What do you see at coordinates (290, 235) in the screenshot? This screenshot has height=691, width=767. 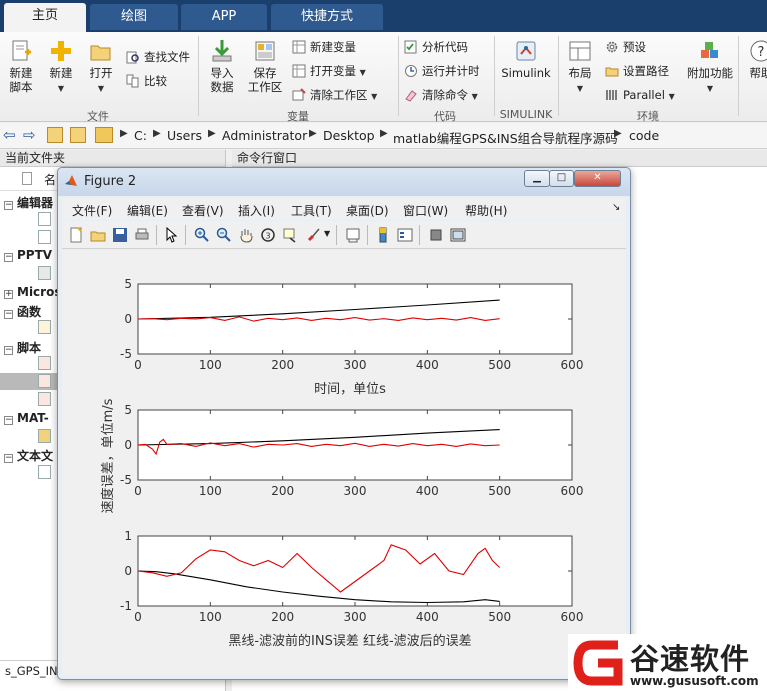 I see `data-cursor-icon` at bounding box center [290, 235].